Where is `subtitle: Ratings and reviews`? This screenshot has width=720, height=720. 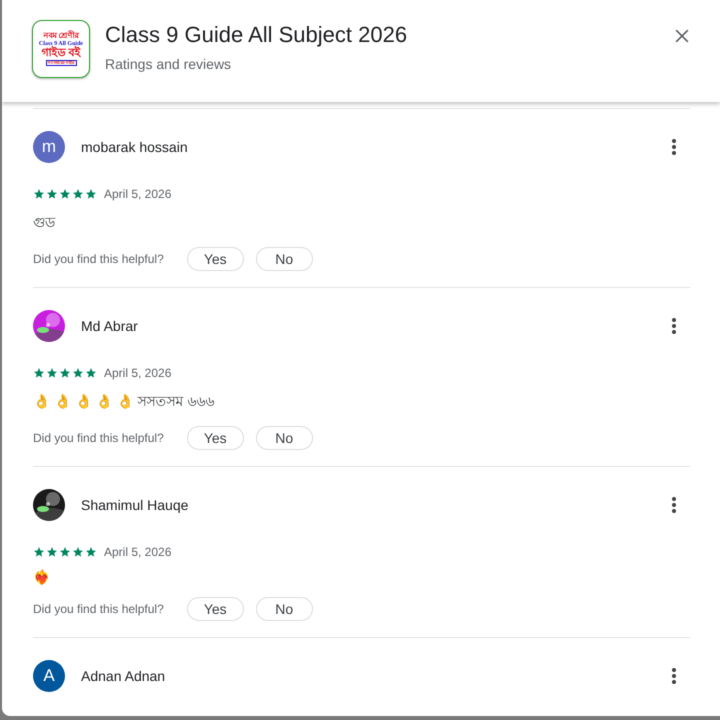 subtitle: Ratings and reviews is located at coordinates (168, 64).